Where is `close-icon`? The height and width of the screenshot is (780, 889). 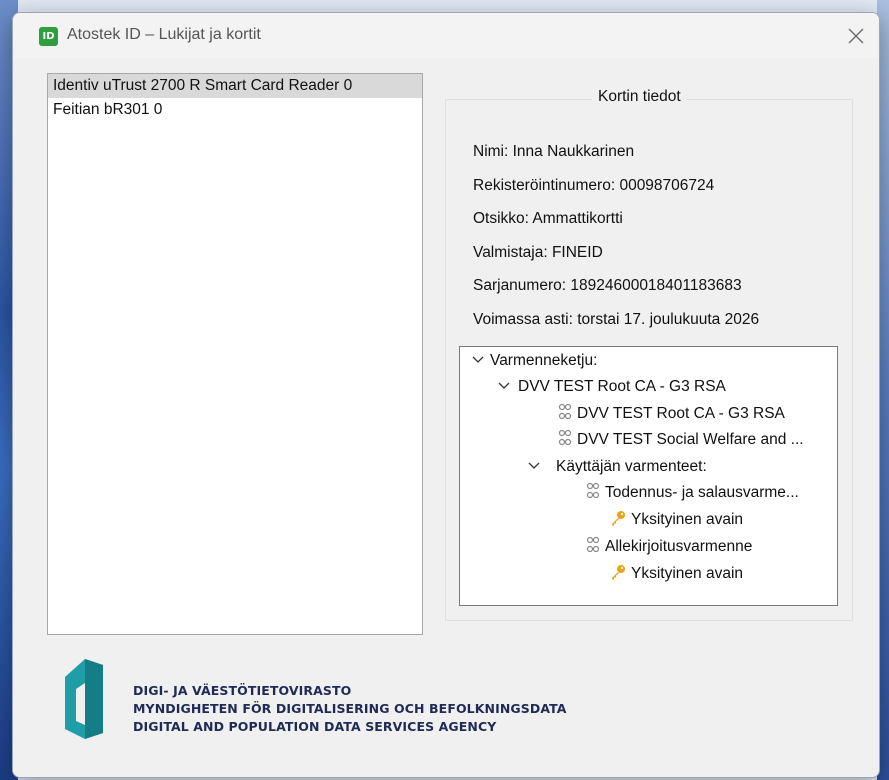 close-icon is located at coordinates (856, 36).